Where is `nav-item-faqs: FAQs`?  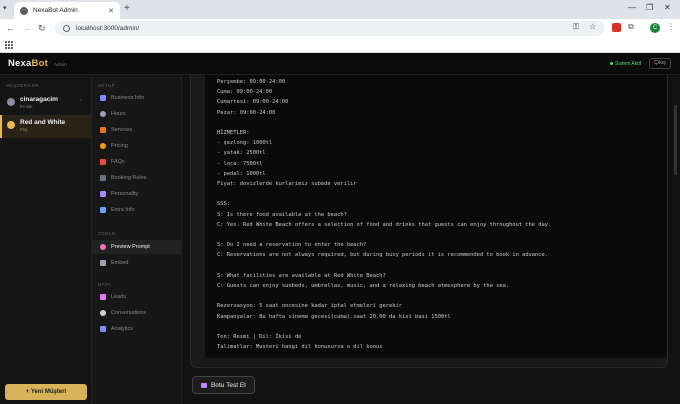 nav-item-faqs: FAQs is located at coordinates (136, 162).